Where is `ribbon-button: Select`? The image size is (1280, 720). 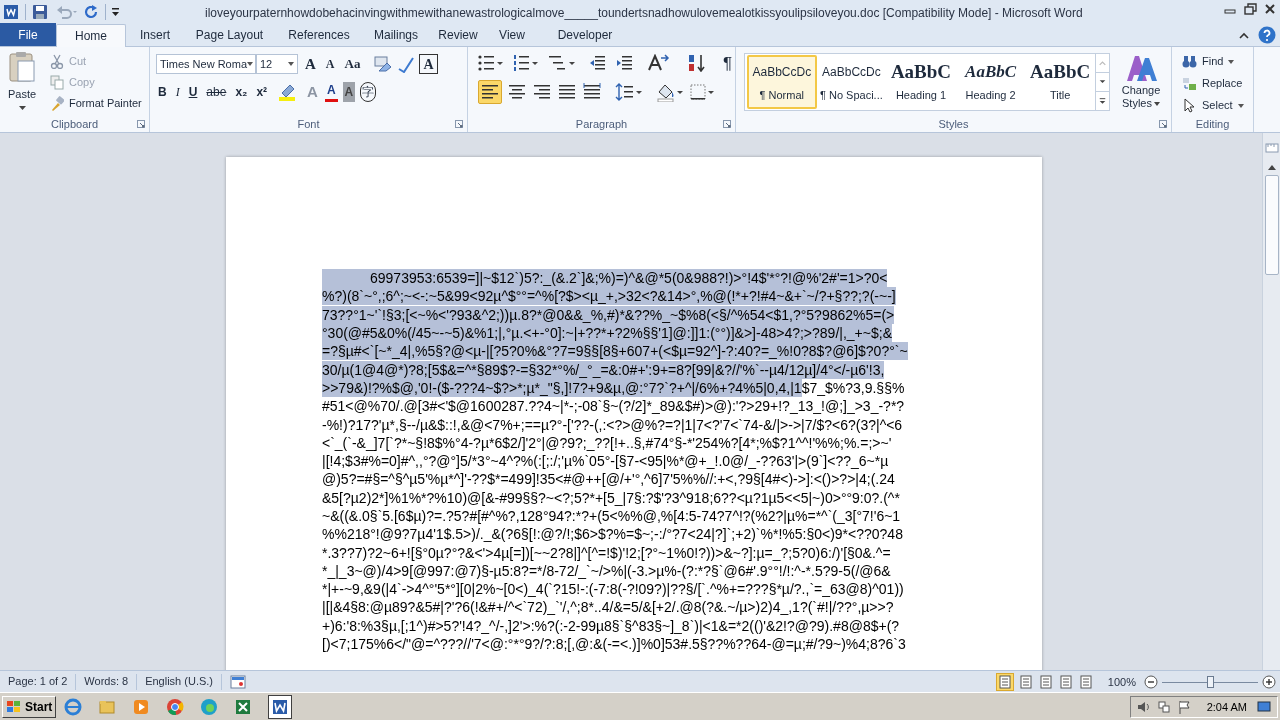 ribbon-button: Select is located at coordinates (1213, 105).